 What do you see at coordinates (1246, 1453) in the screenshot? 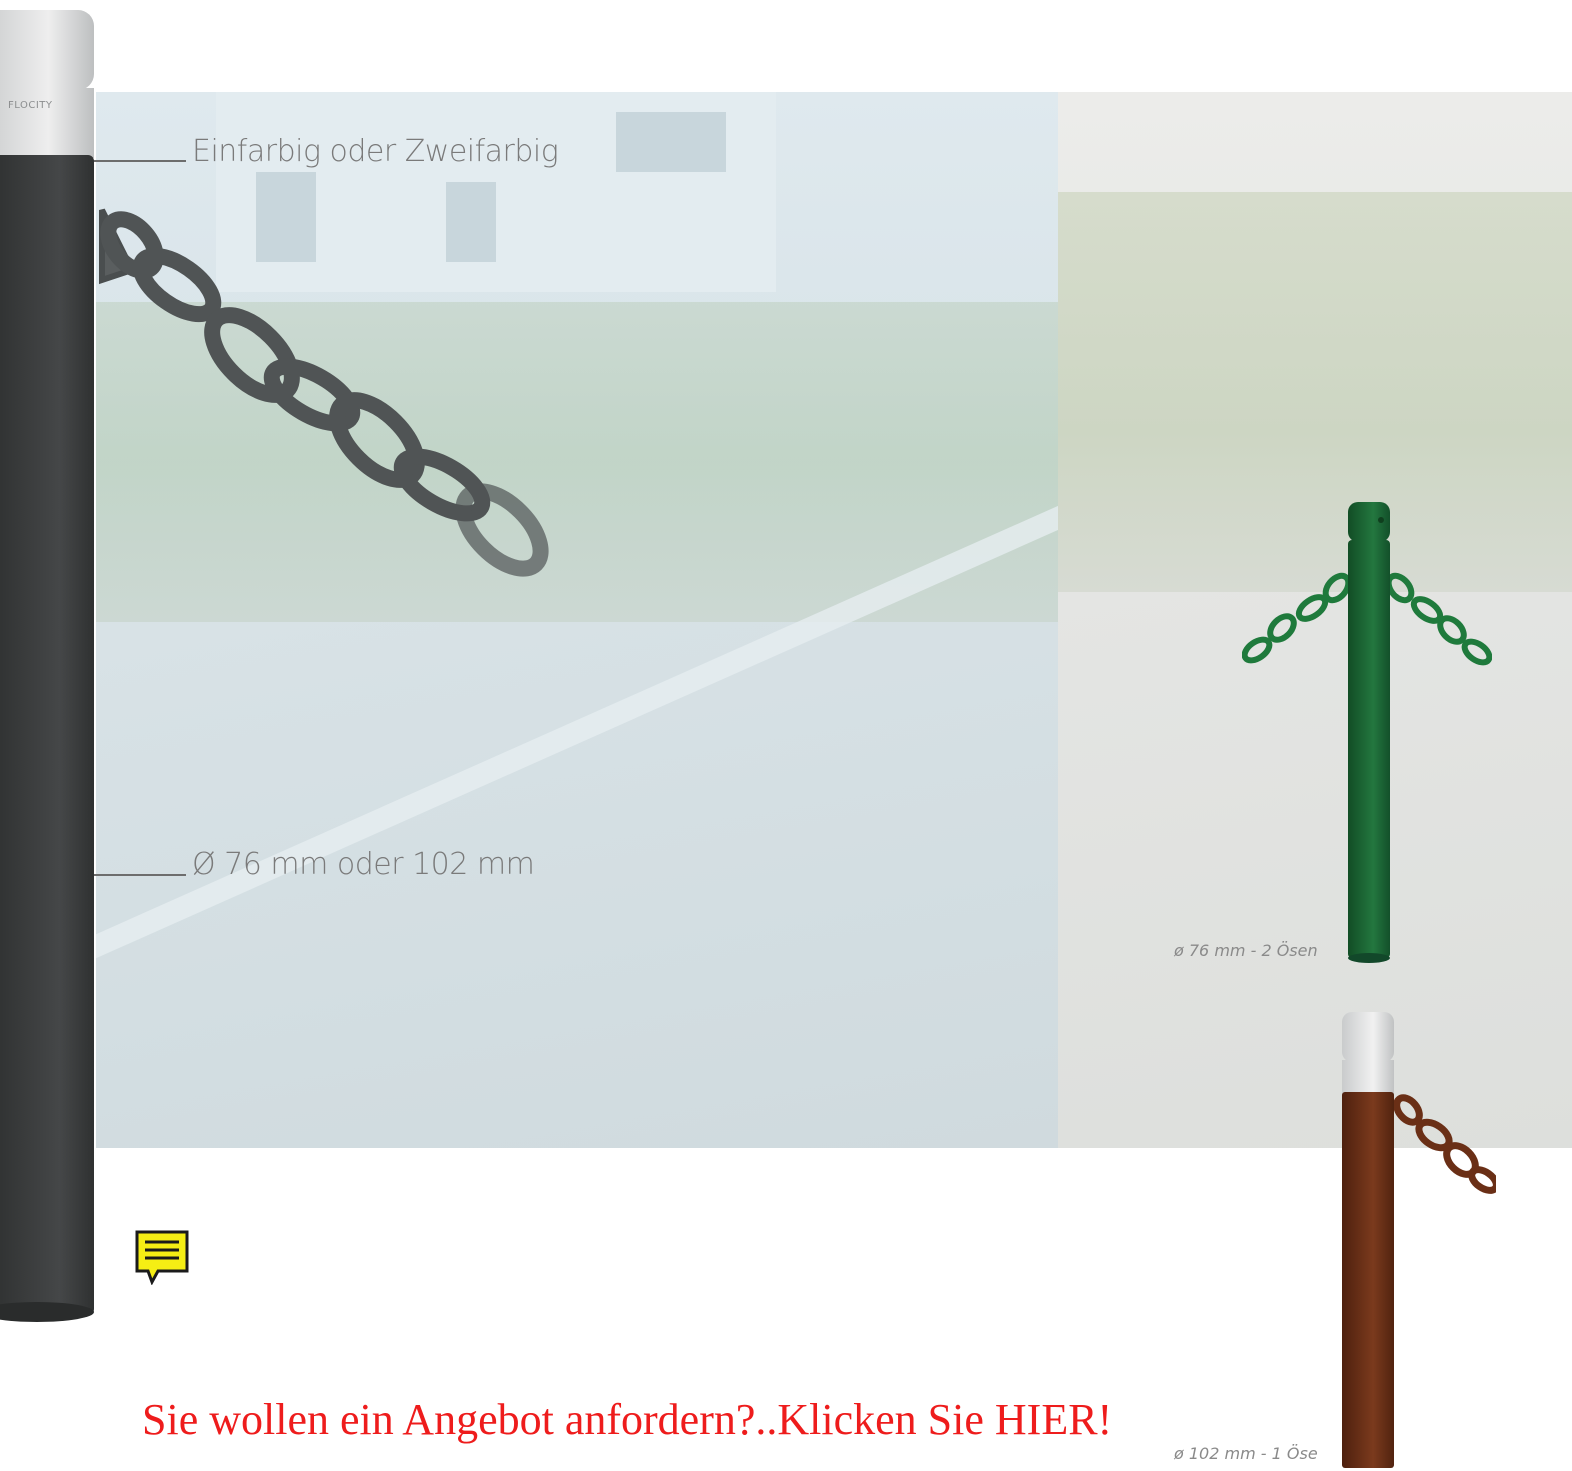
I see `variant-caption-102mm: ø 102 mm - 1 Öse` at bounding box center [1246, 1453].